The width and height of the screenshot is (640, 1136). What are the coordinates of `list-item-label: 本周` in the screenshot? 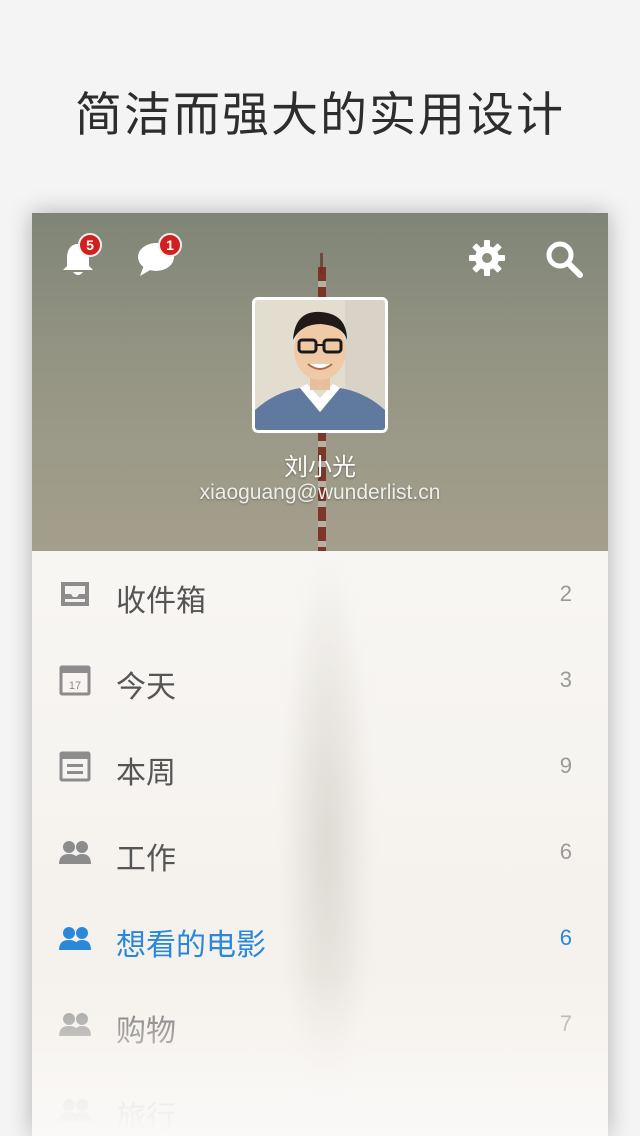 It's located at (146, 773).